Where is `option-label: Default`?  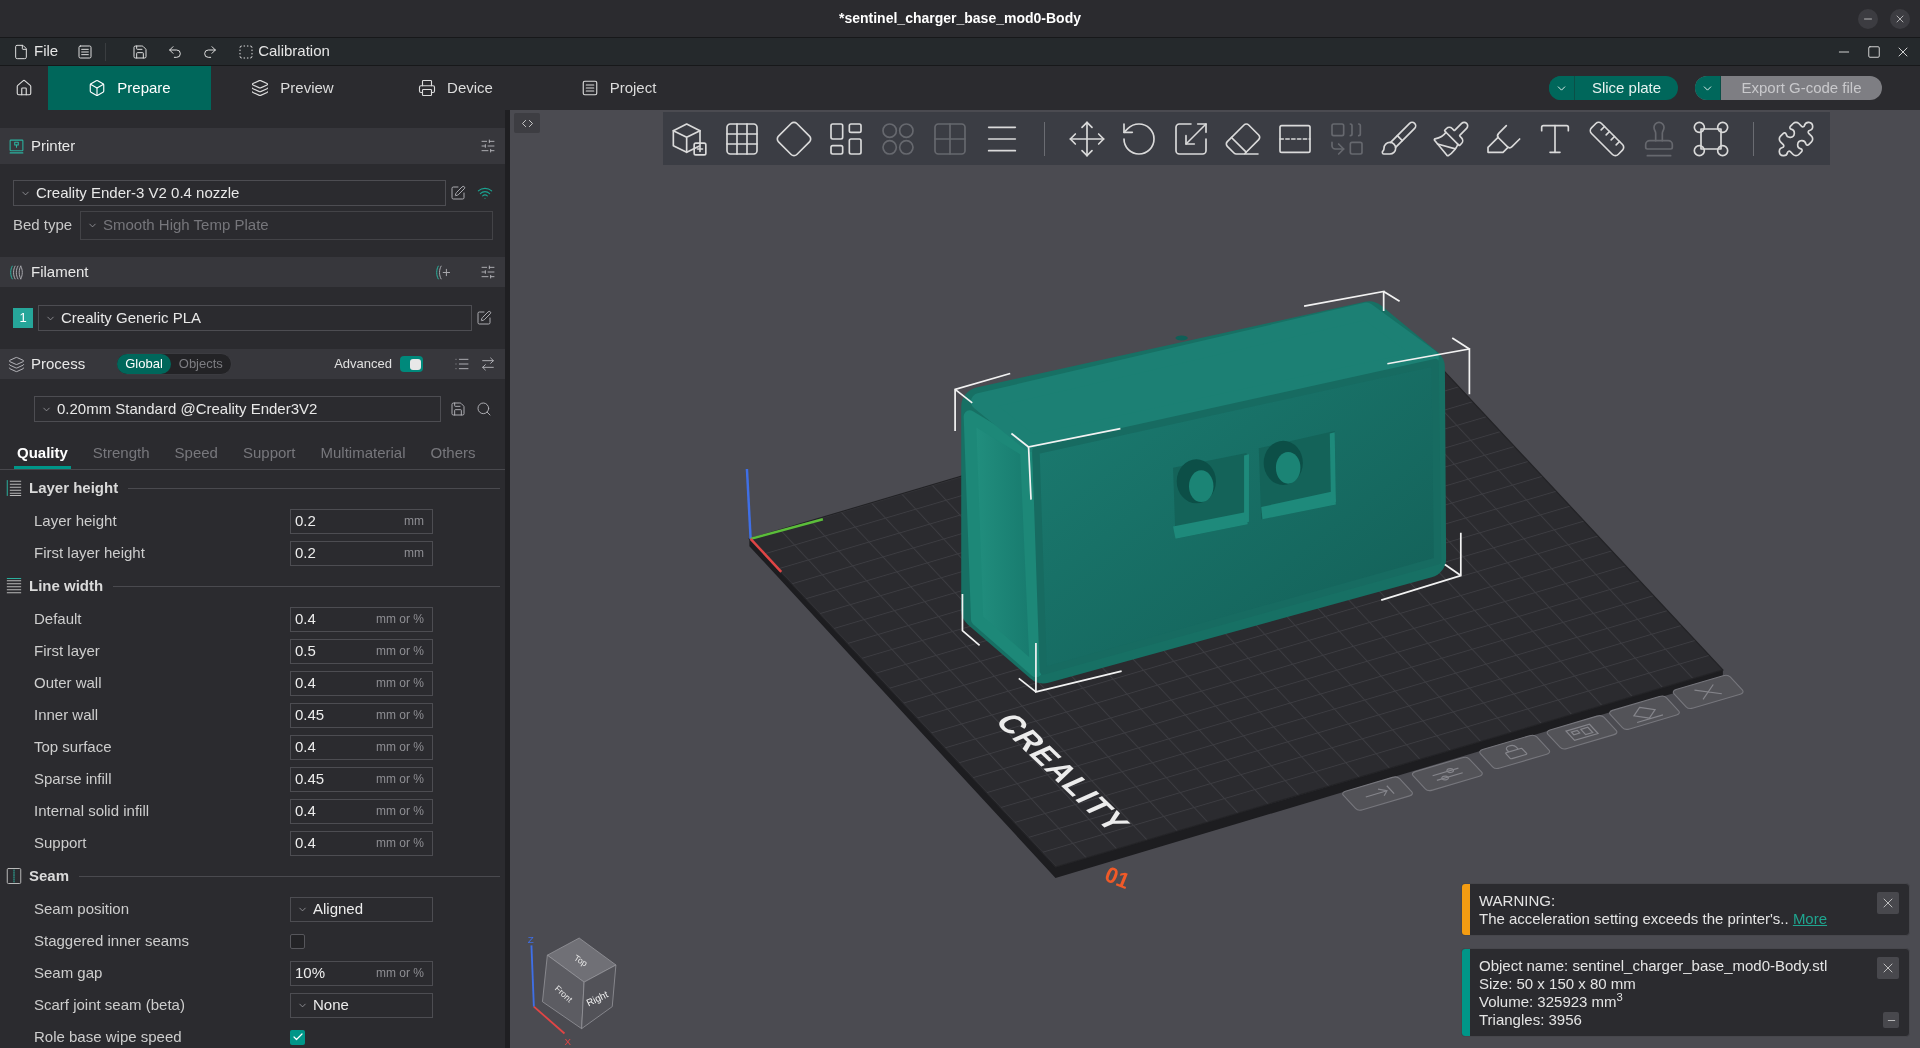 option-label: Default is located at coordinates (58, 618).